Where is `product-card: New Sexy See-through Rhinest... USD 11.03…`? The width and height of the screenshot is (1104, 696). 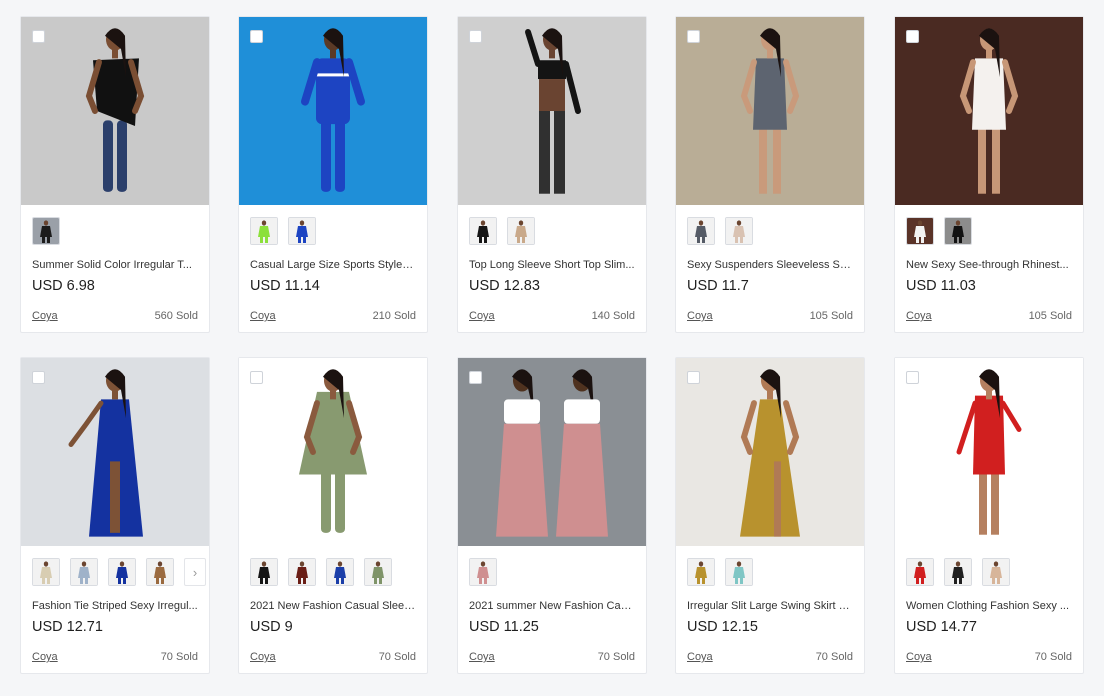 product-card: New Sexy See-through Rhinest... USD 11.03… is located at coordinates (989, 174).